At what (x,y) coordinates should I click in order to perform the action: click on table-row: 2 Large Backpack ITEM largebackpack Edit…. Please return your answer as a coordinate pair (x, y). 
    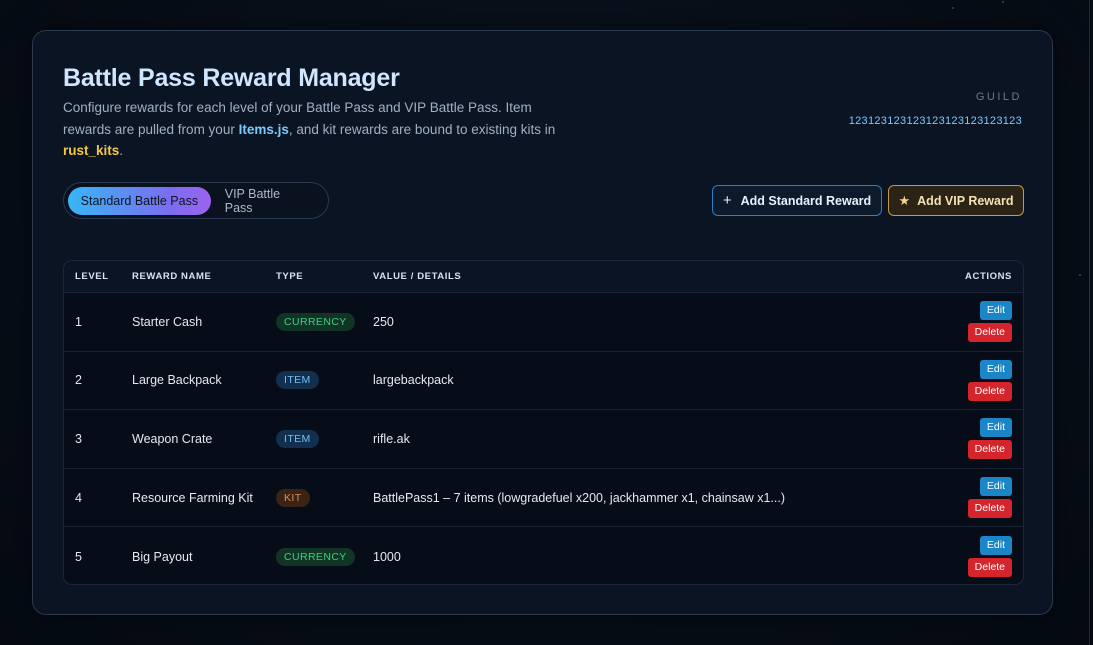
    Looking at the image, I should click on (543, 381).